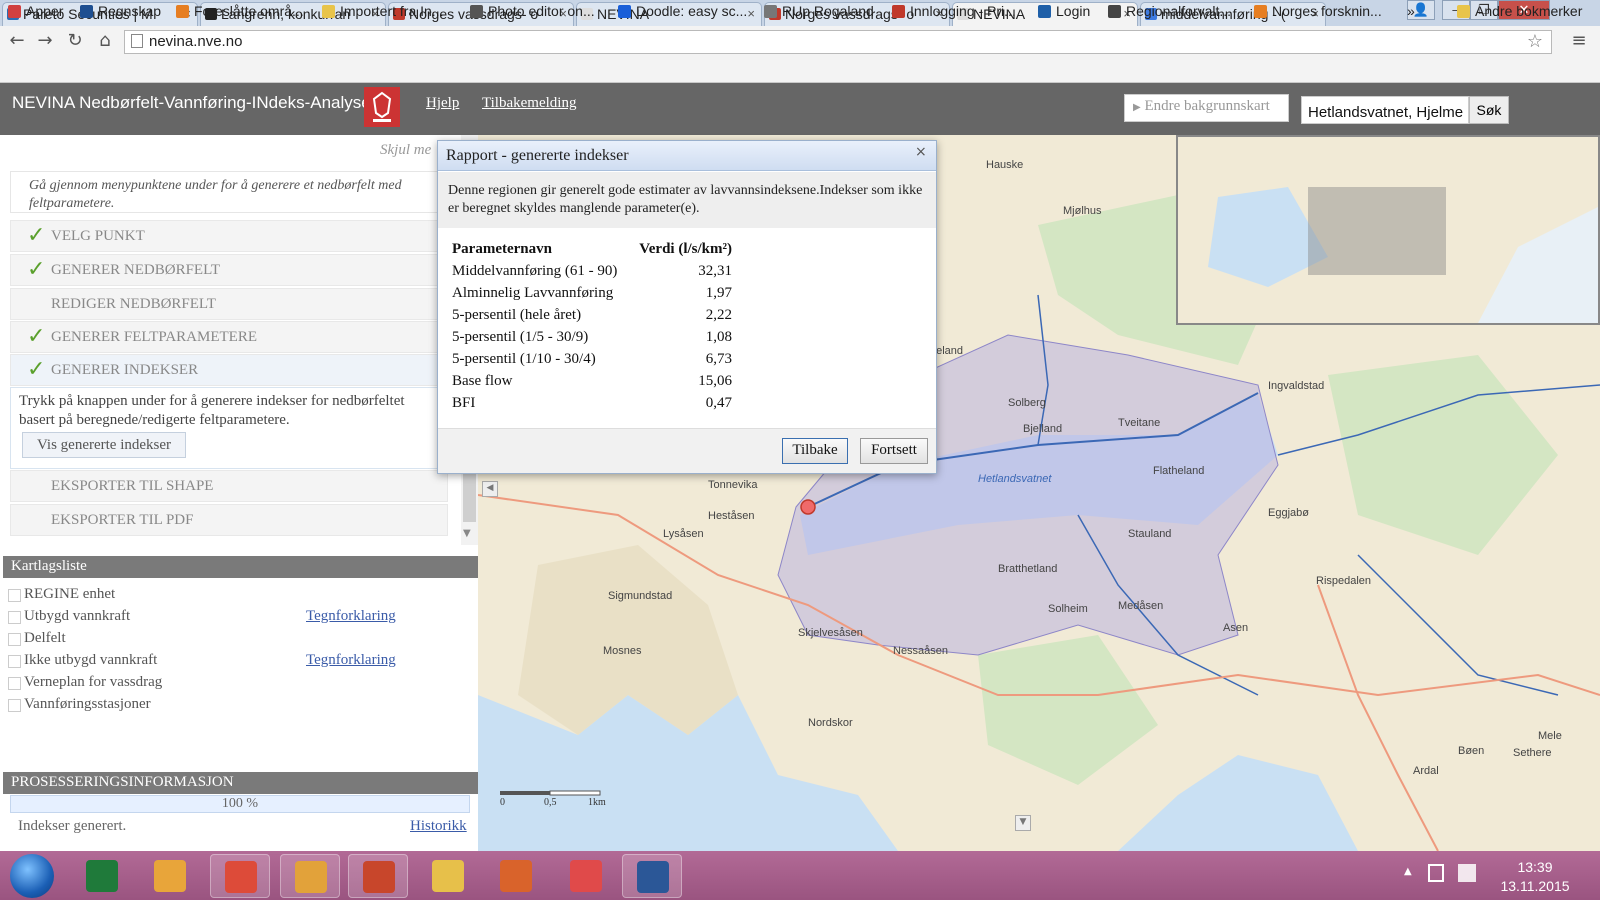 This screenshot has width=1600, height=900. What do you see at coordinates (17, 41) in the screenshot?
I see `back-icon: ←` at bounding box center [17, 41].